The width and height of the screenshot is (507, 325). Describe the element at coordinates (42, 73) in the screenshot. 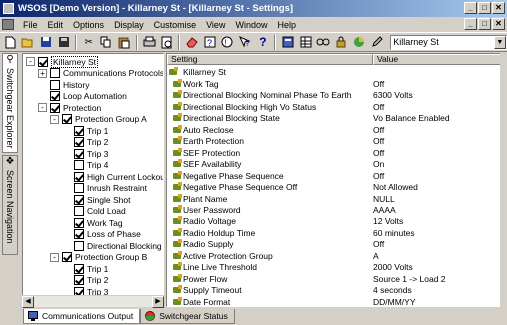

I see `expand-icon: +` at that location.